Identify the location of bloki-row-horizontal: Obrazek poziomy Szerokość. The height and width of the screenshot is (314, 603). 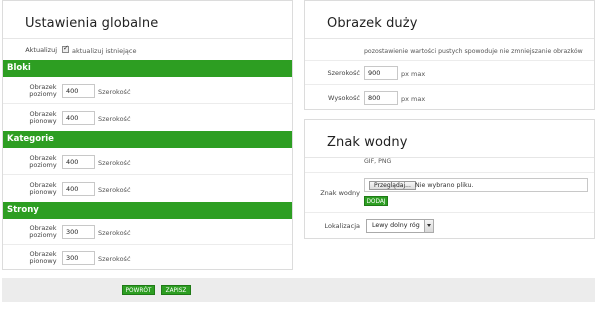
(147, 90).